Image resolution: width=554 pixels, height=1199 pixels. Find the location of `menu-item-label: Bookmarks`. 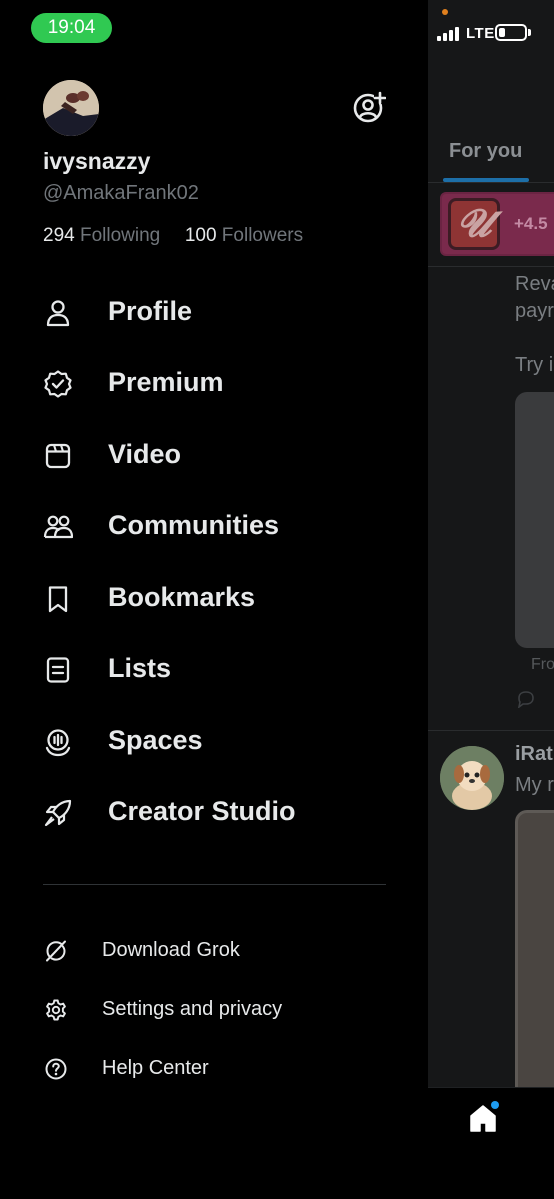

menu-item-label: Bookmarks is located at coordinates (182, 597).